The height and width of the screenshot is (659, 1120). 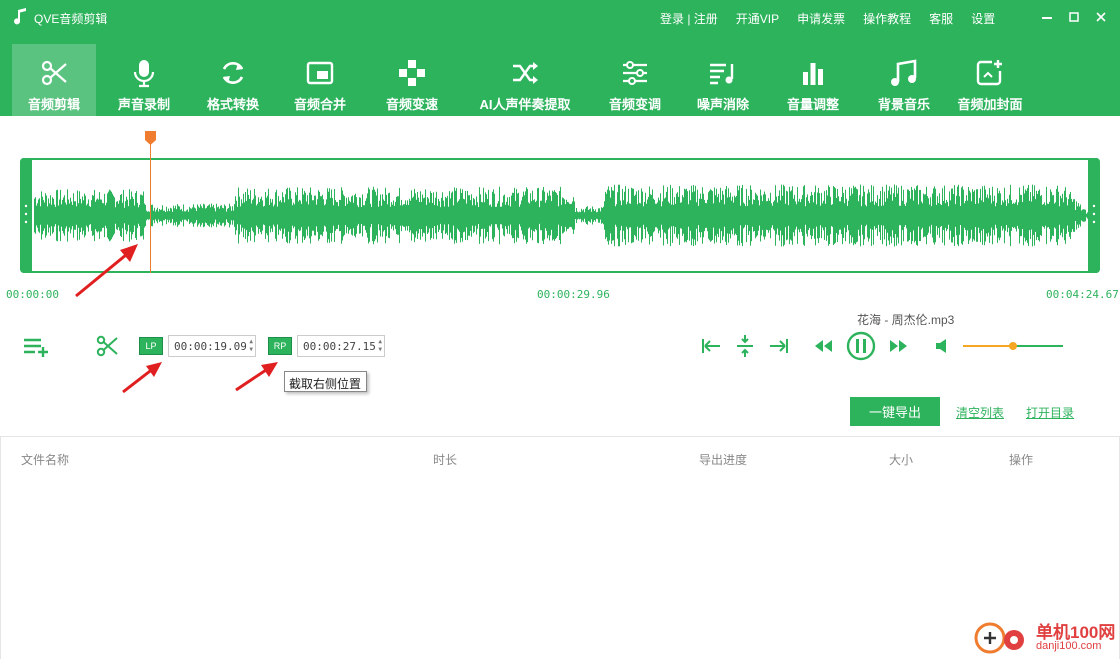 I want to click on lp-set-left-button: LP, so click(x=151, y=346).